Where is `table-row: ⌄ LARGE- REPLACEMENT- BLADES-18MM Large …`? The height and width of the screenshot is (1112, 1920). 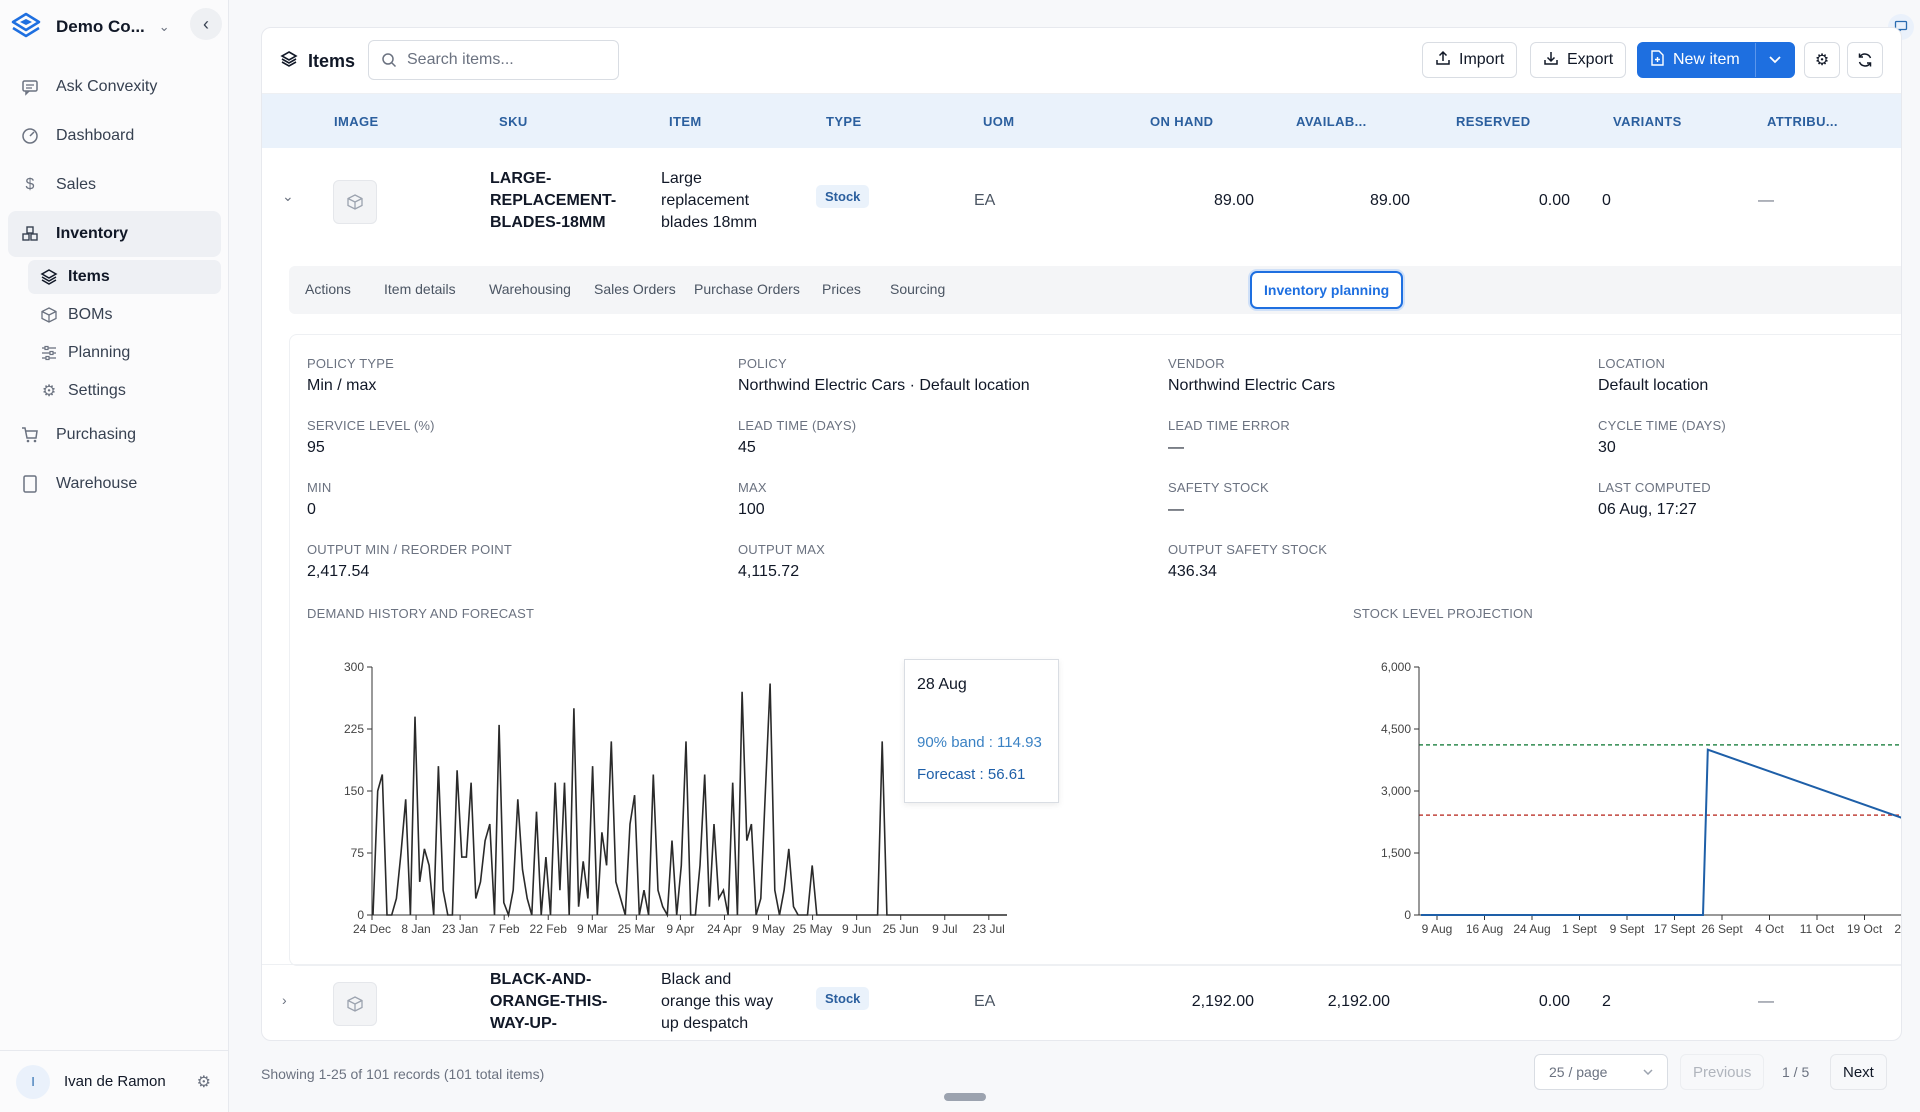
table-row: ⌄ LARGE- REPLACEMENT- BLADES-18MM Large … is located at coordinates (1081, 202).